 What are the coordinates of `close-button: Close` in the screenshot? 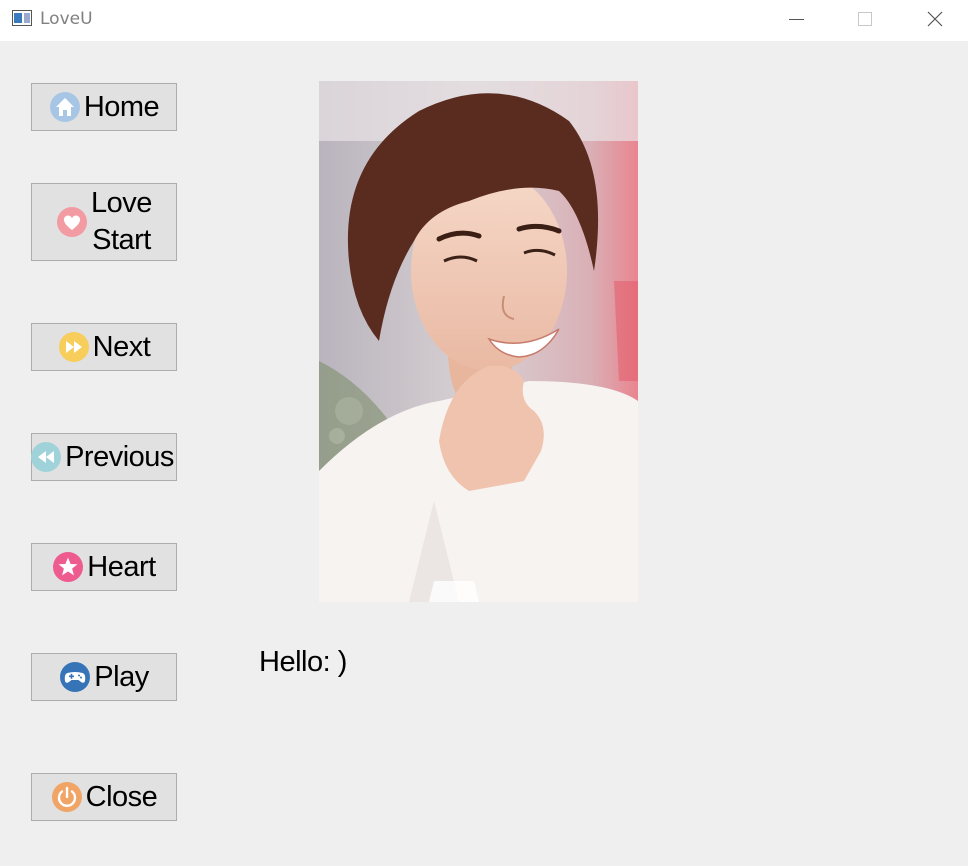 It's located at (104, 797).